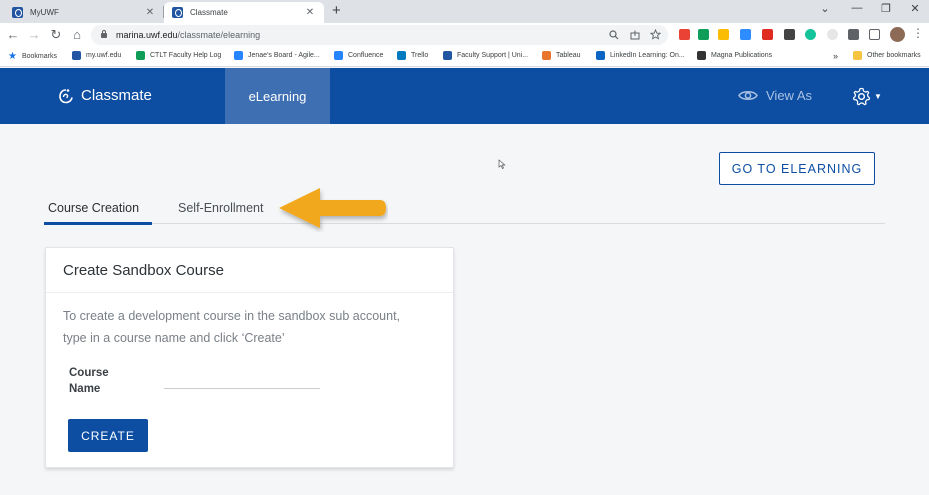 The image size is (929, 495). I want to click on brand: Classmate, so click(105, 95).